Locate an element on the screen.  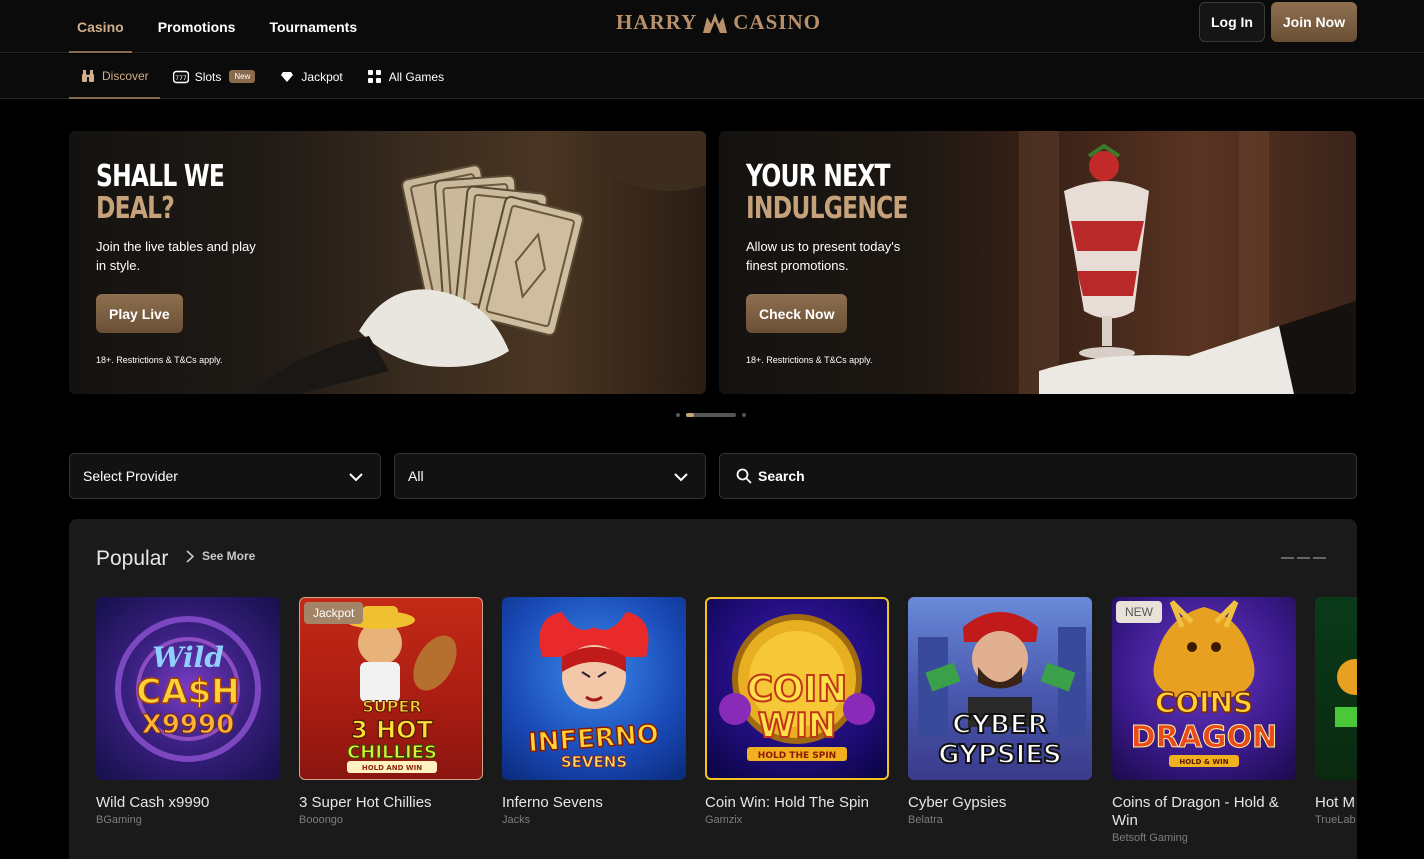
game-thumbnail: INFERNO SEVENS is located at coordinates (594, 688).